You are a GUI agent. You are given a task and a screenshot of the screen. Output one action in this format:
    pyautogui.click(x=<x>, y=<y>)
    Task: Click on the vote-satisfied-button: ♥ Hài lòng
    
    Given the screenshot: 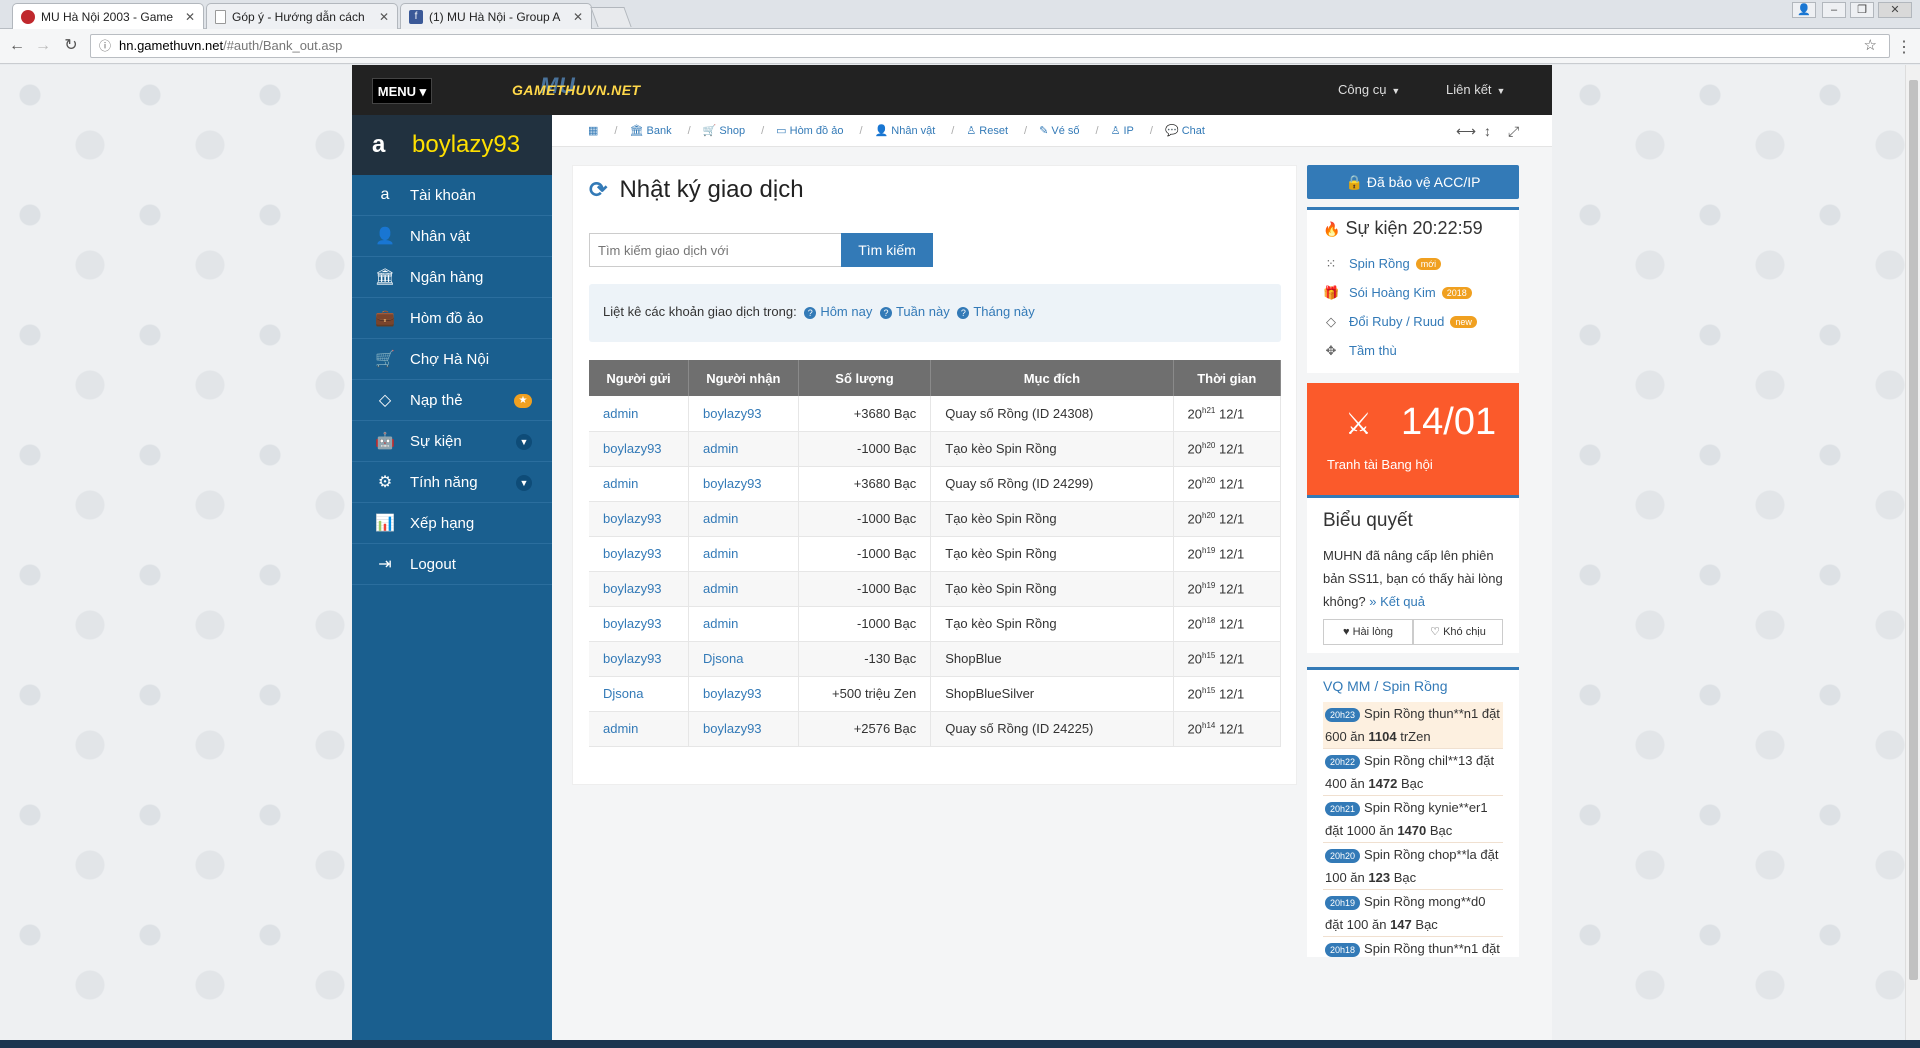 What is the action you would take?
    pyautogui.click(x=1368, y=632)
    